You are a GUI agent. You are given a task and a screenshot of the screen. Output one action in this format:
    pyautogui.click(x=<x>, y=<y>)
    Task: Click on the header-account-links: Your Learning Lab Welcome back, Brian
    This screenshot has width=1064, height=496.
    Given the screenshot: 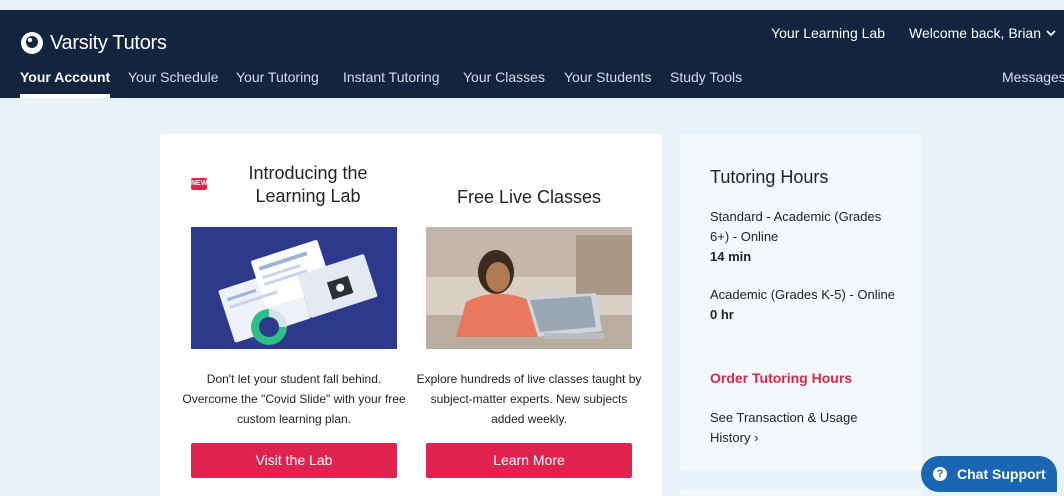 What is the action you would take?
    pyautogui.click(x=913, y=33)
    